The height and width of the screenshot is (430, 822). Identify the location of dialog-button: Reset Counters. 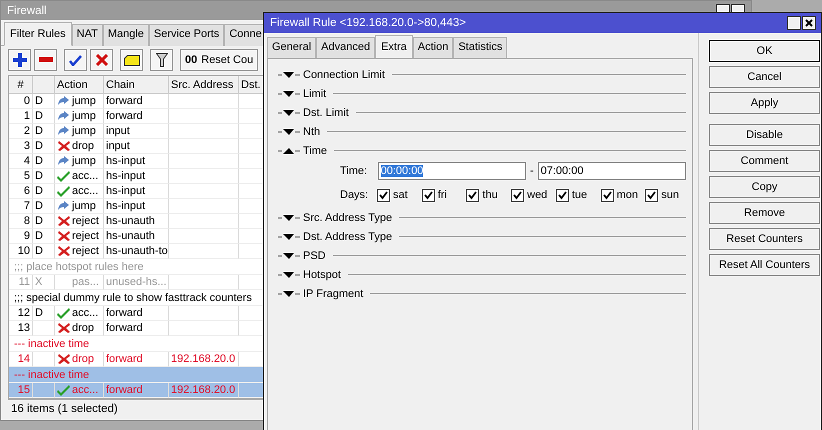
(764, 239).